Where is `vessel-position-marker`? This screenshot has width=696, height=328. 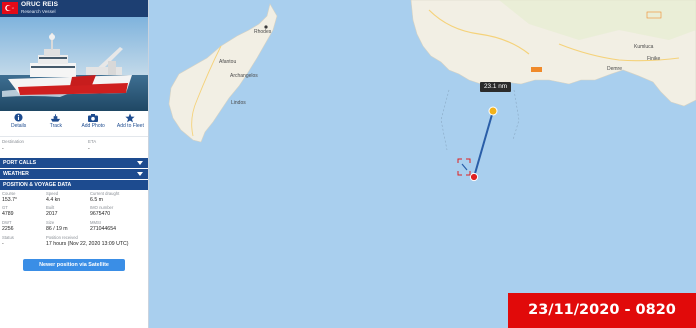
vessel-position-marker is located at coordinates (474, 177).